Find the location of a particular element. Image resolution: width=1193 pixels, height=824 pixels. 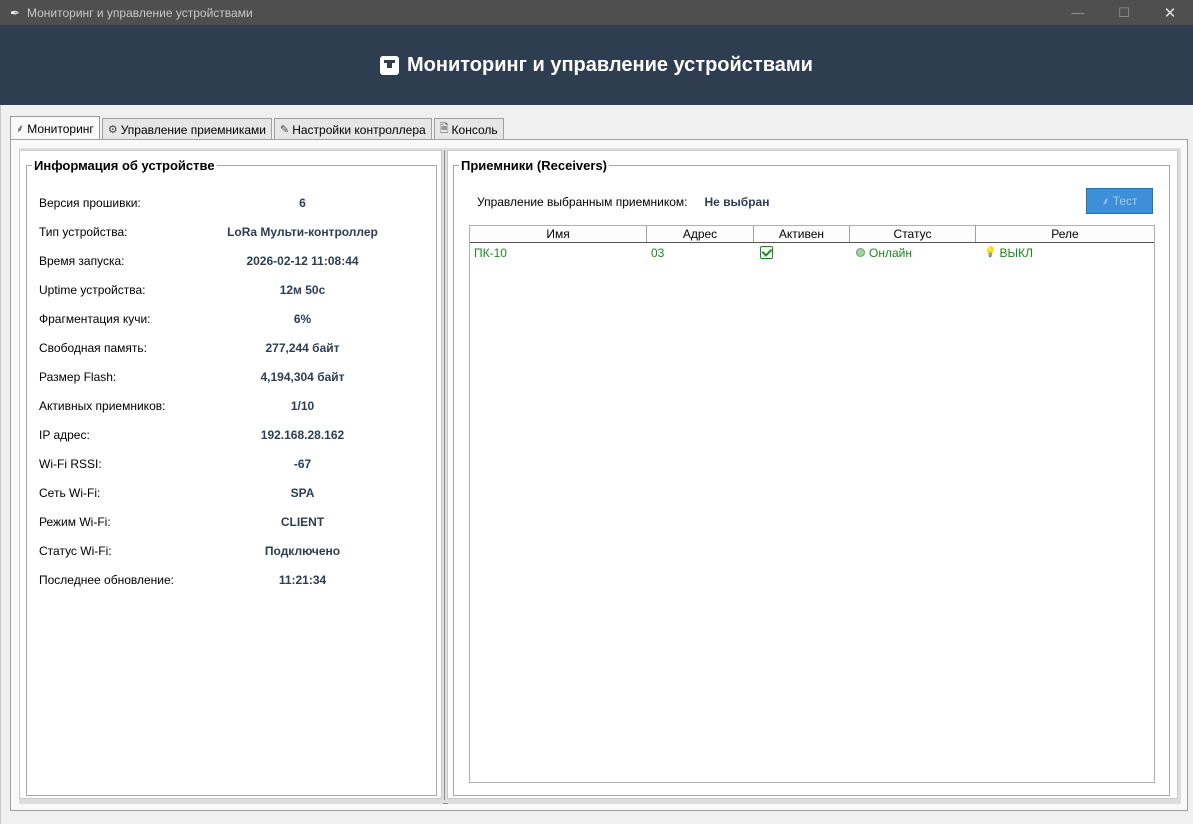

cell-status: Онлайн is located at coordinates (913, 252).